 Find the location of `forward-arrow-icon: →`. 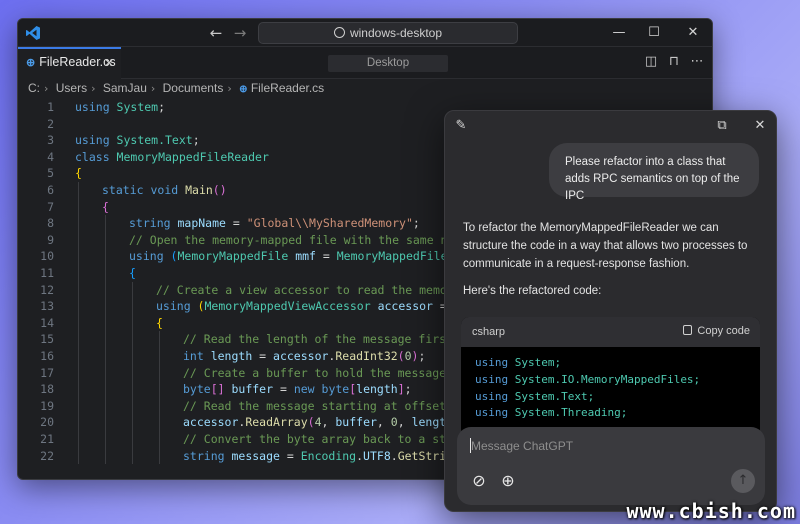

forward-arrow-icon: → is located at coordinates (240, 33).